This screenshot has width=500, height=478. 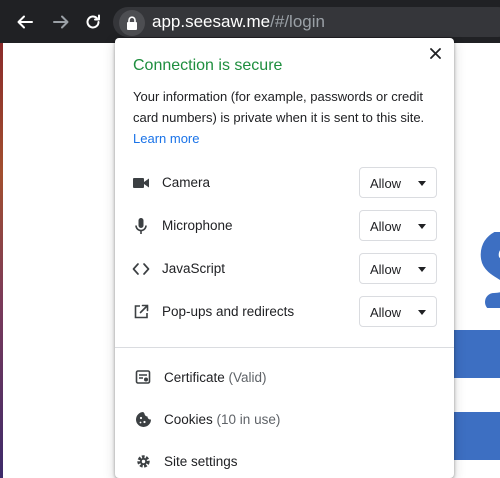 I want to click on forward-button, so click(x=61, y=22).